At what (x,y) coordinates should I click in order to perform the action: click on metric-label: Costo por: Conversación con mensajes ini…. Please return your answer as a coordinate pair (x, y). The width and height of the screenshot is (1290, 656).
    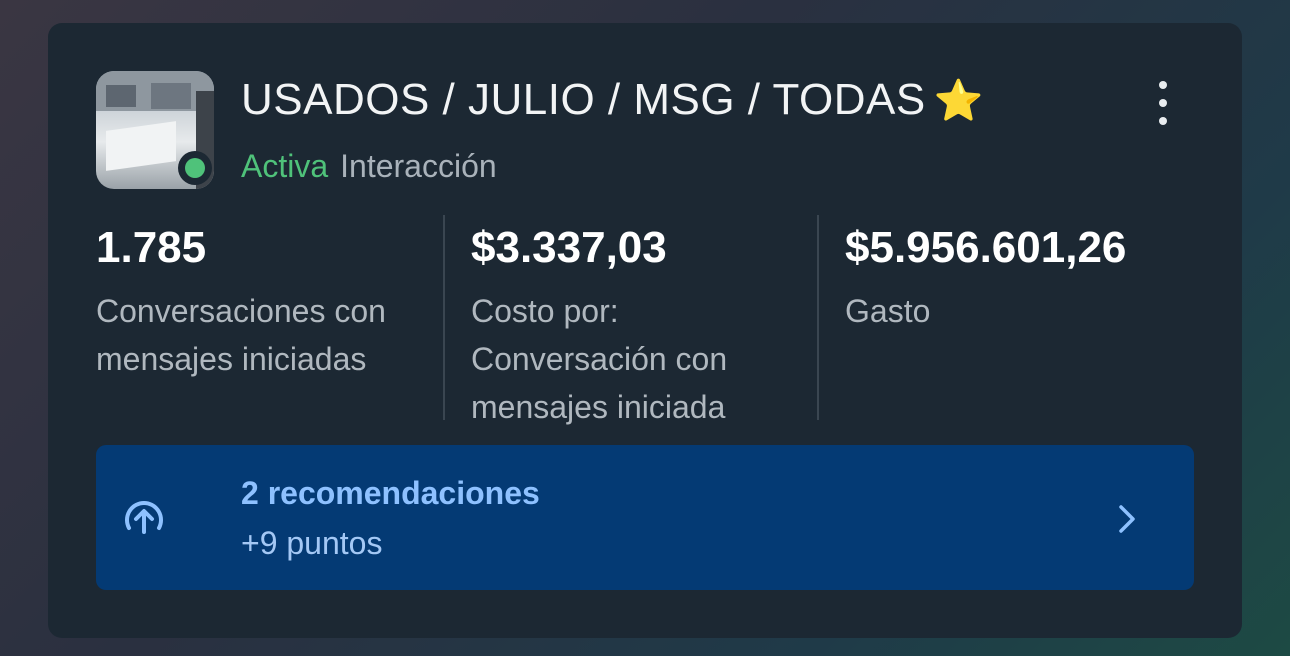
    Looking at the image, I should click on (599, 359).